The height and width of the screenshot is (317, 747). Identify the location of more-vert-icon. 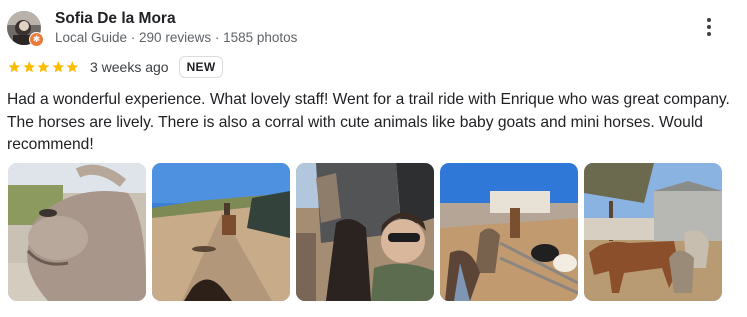
(709, 29).